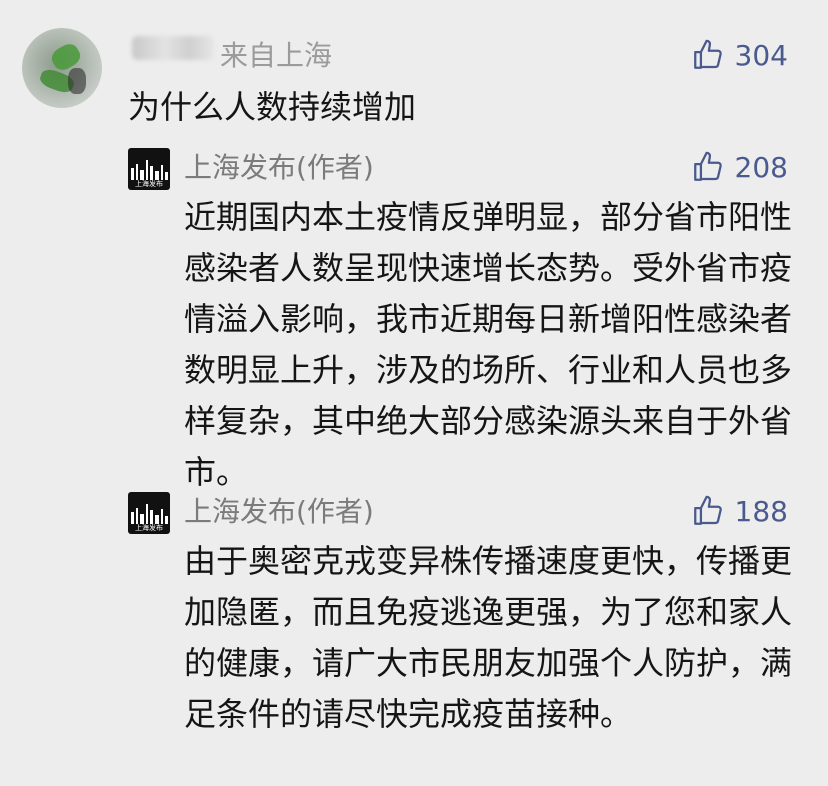  I want to click on username-blurred, so click(173, 48).